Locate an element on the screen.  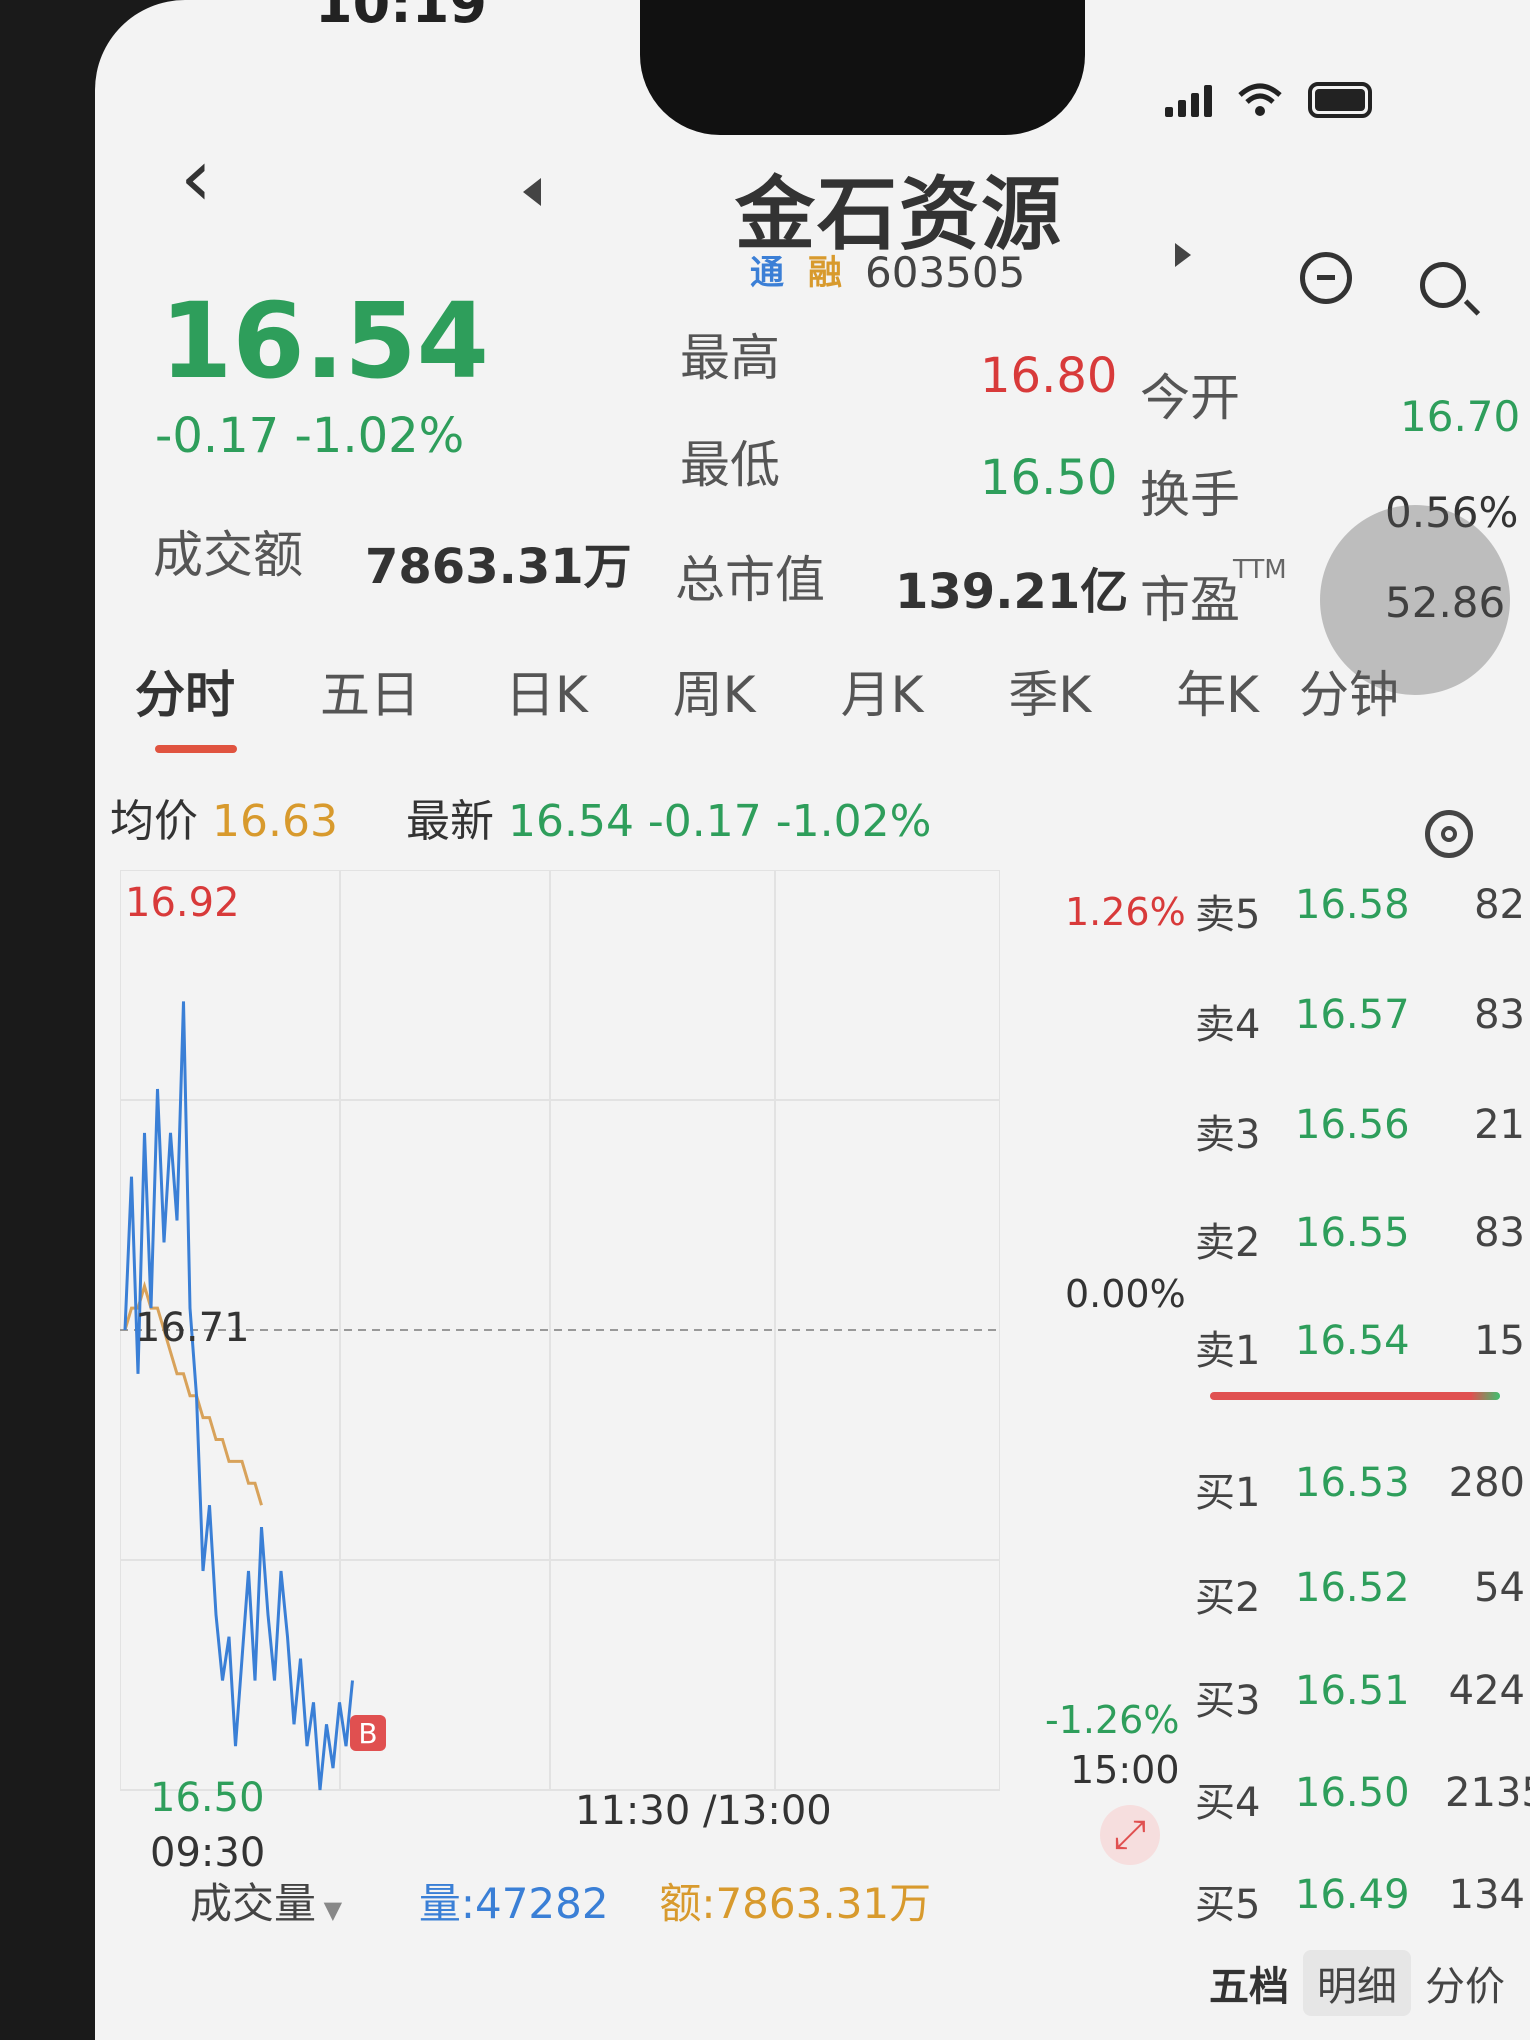
open-label: 今开 is located at coordinates (1190, 398).